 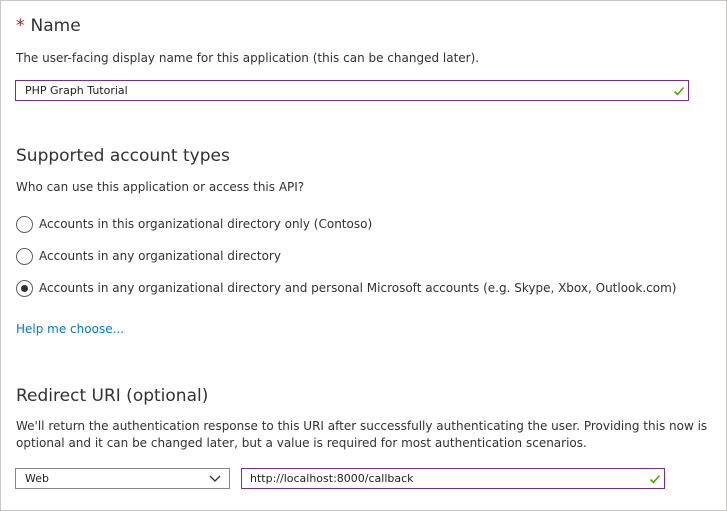 What do you see at coordinates (55, 26) in the screenshot?
I see `name-heading: Name` at bounding box center [55, 26].